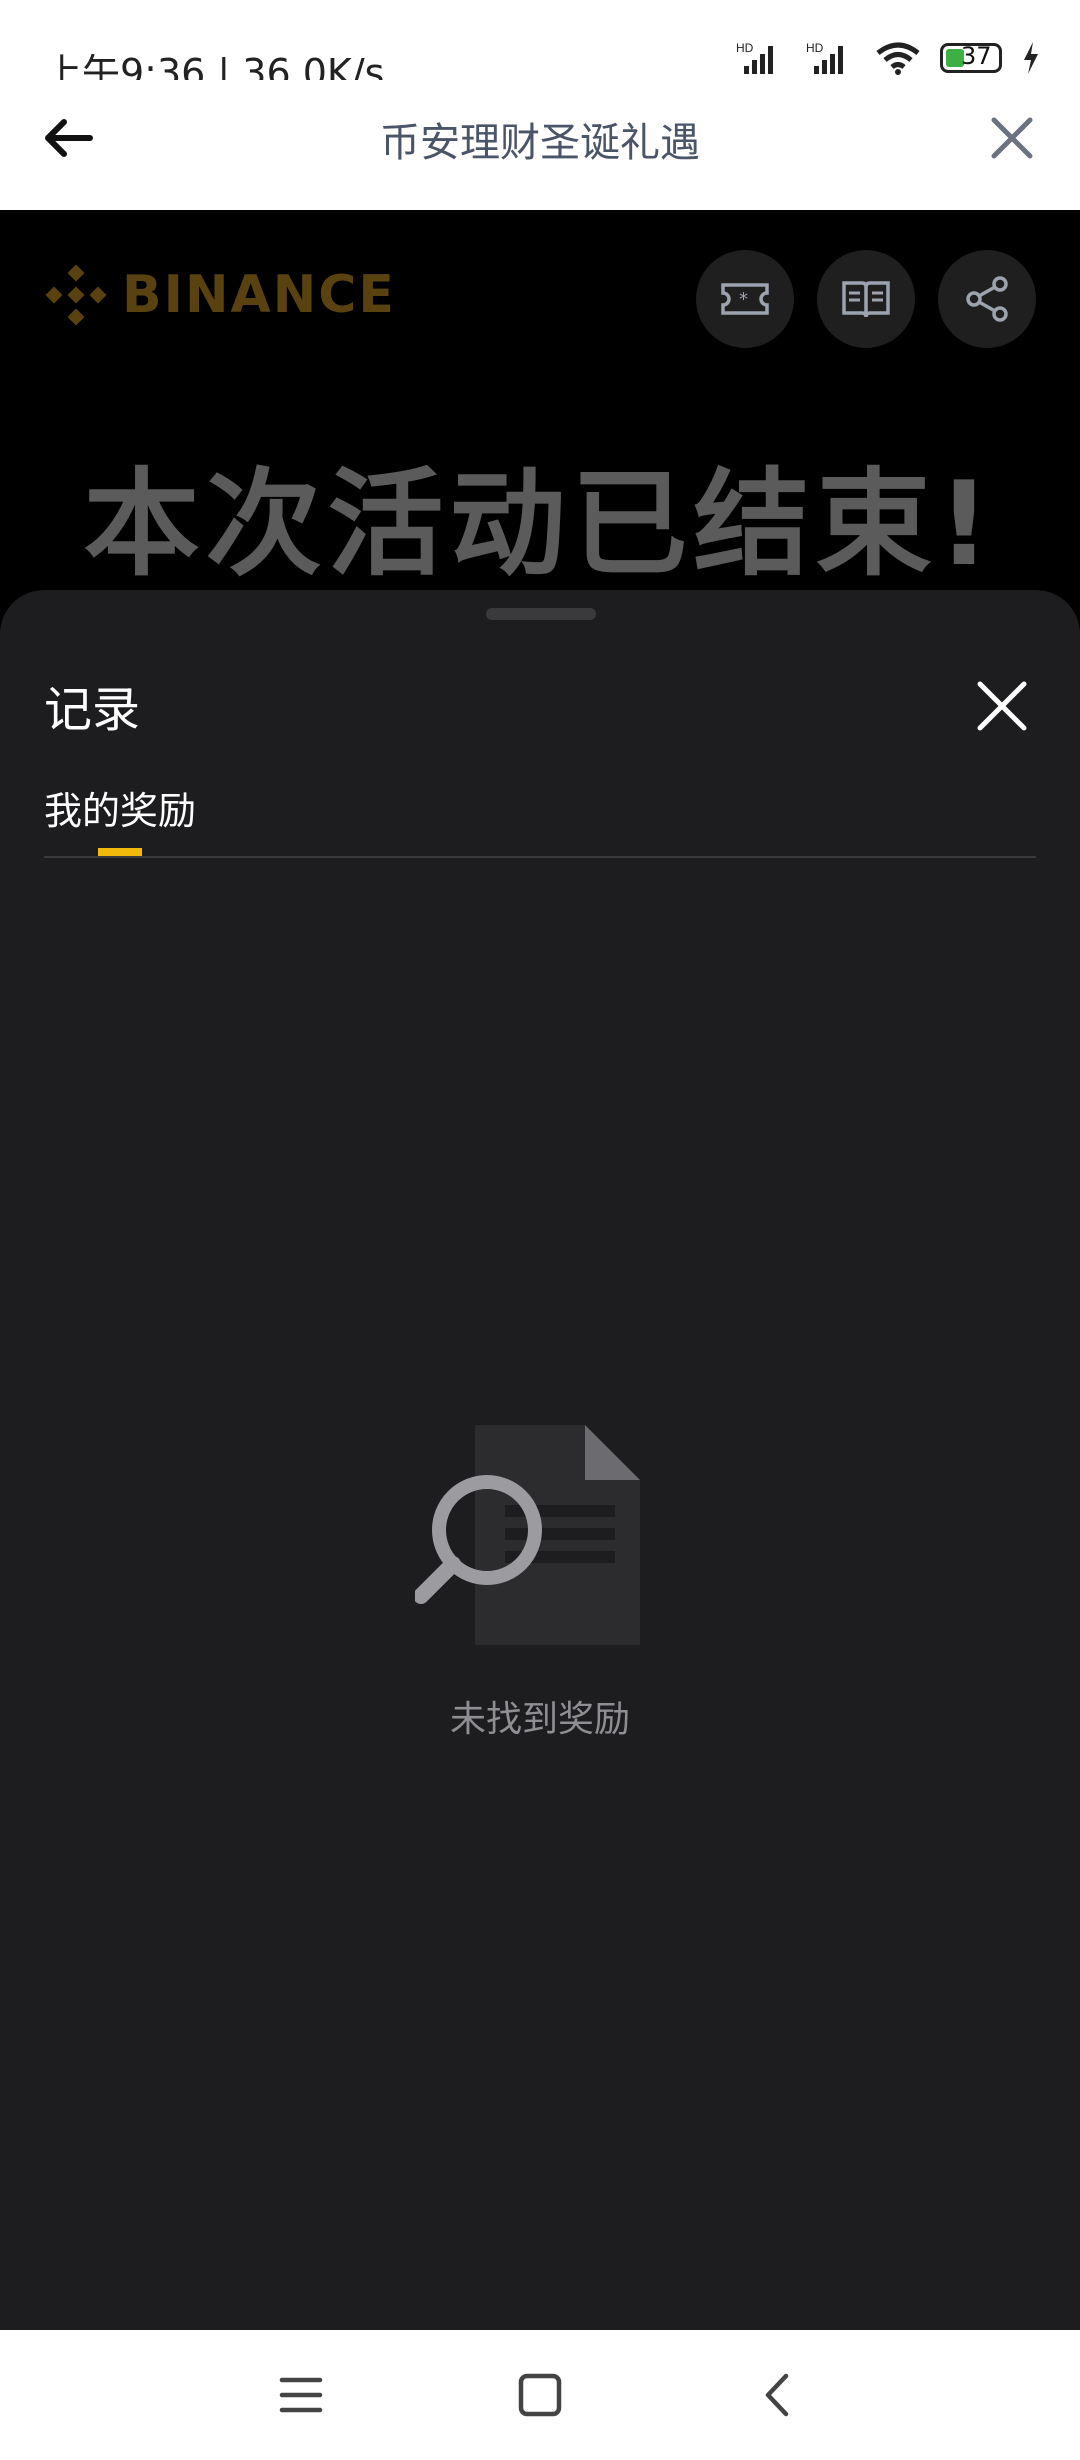  Describe the element at coordinates (539, 1719) in the screenshot. I see `empty-state-text: 未找到奖励` at that location.